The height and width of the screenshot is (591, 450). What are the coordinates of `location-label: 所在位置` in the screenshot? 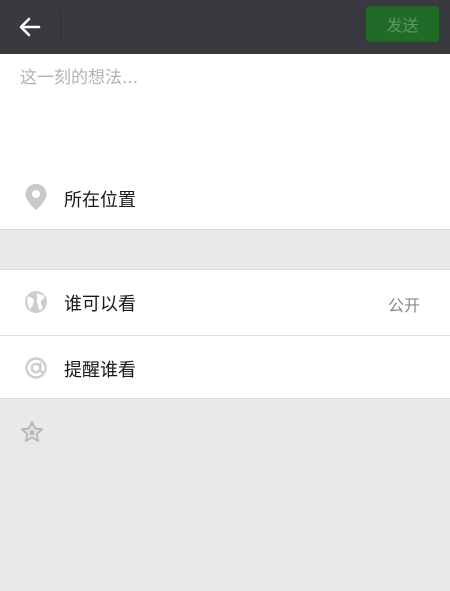 It's located at (100, 200).